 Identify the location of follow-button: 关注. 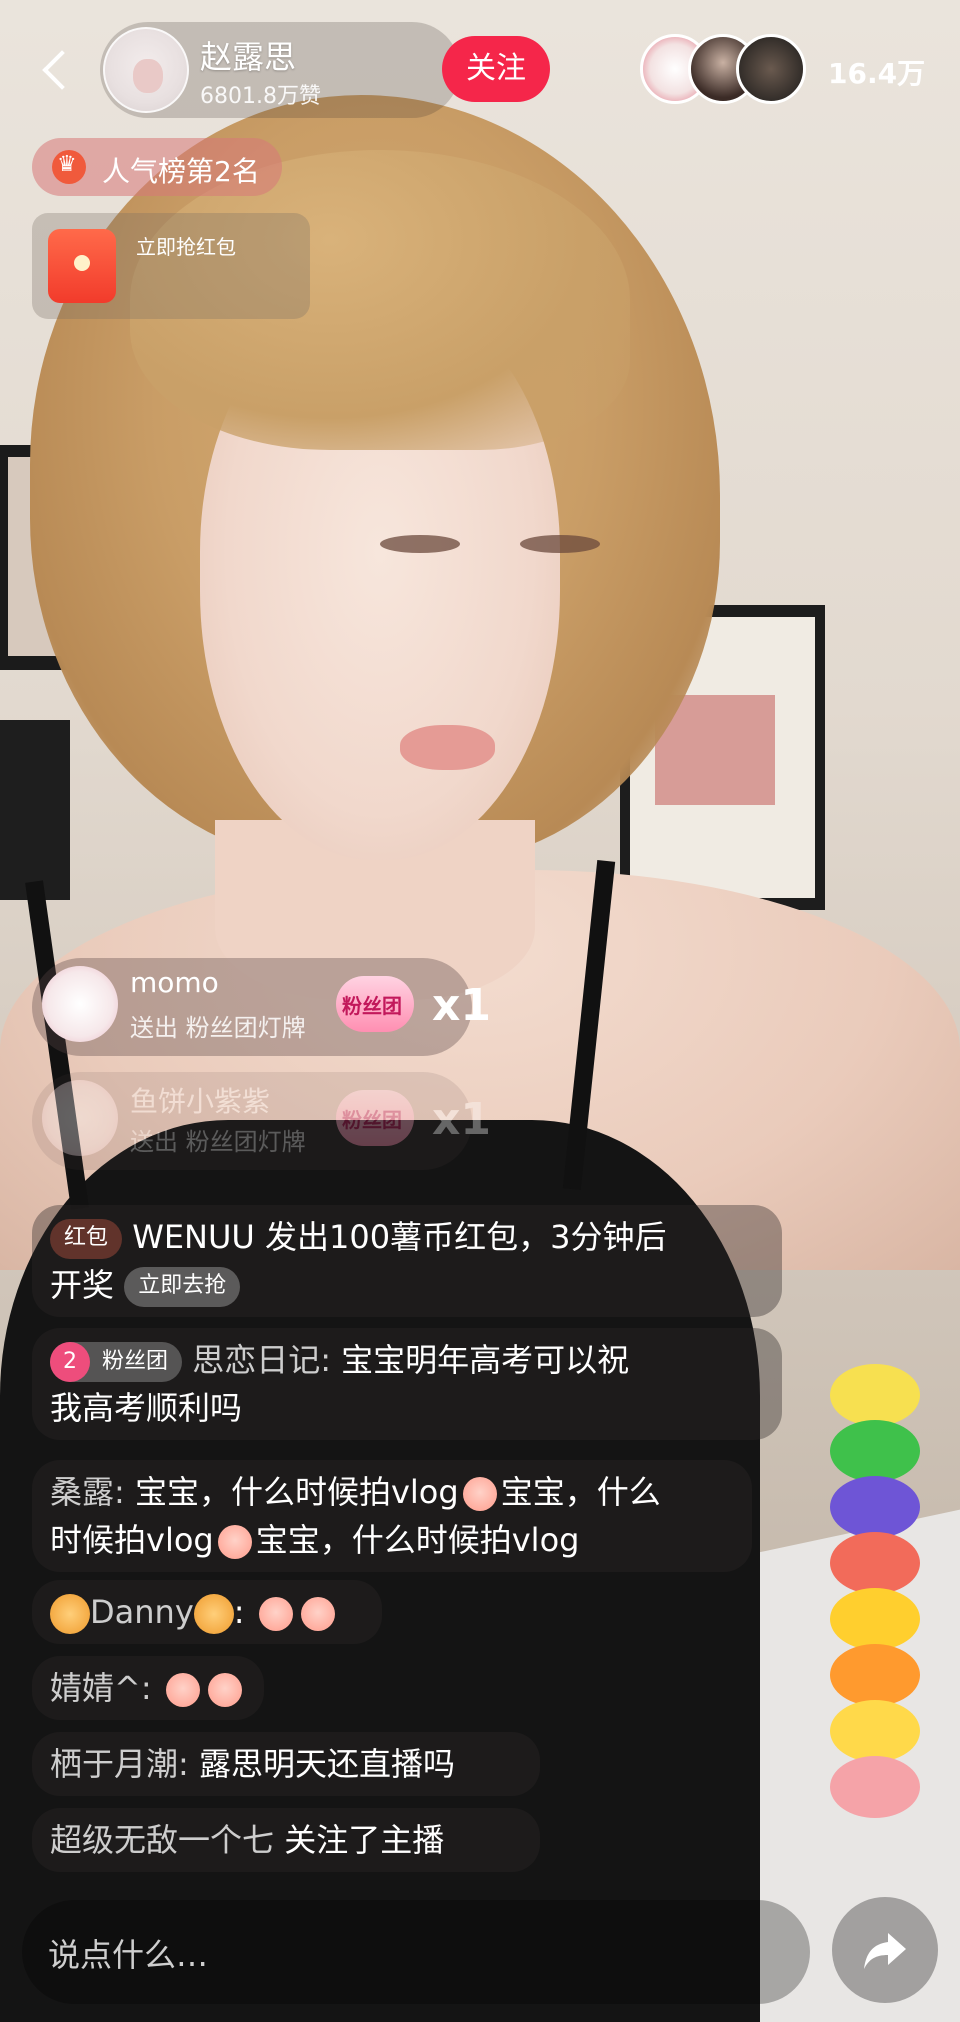
(496, 69).